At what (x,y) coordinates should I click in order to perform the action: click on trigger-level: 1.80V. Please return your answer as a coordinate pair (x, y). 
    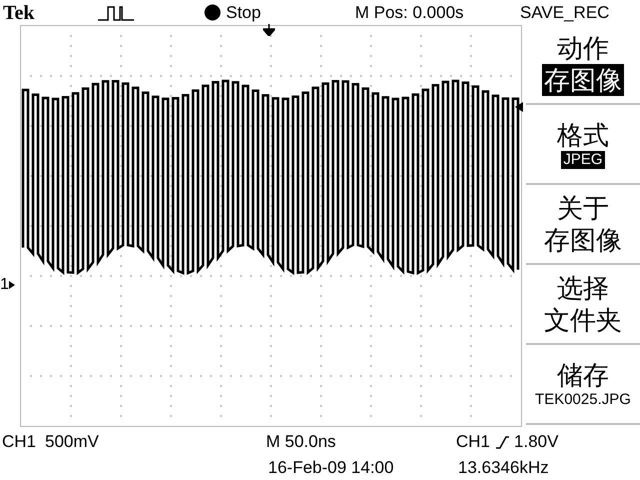
    Looking at the image, I should click on (536, 442).